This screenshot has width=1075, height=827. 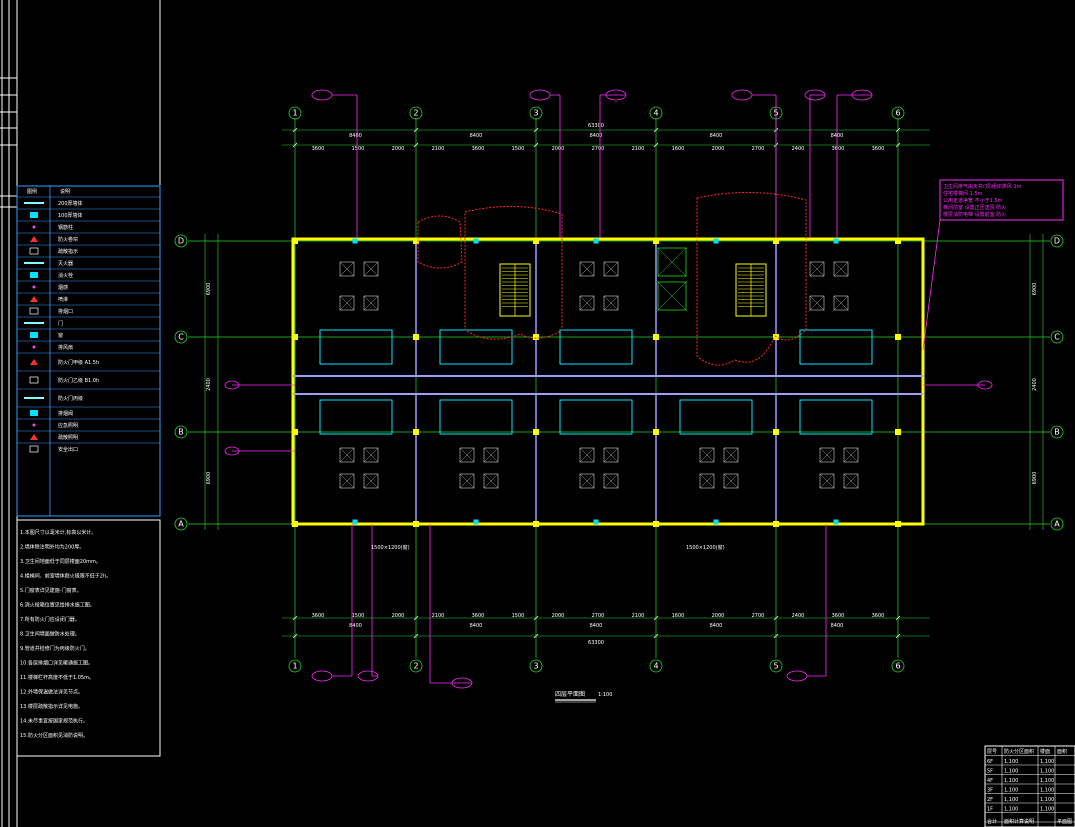 I want to click on legend-symbol-dot, so click(x=34, y=425).